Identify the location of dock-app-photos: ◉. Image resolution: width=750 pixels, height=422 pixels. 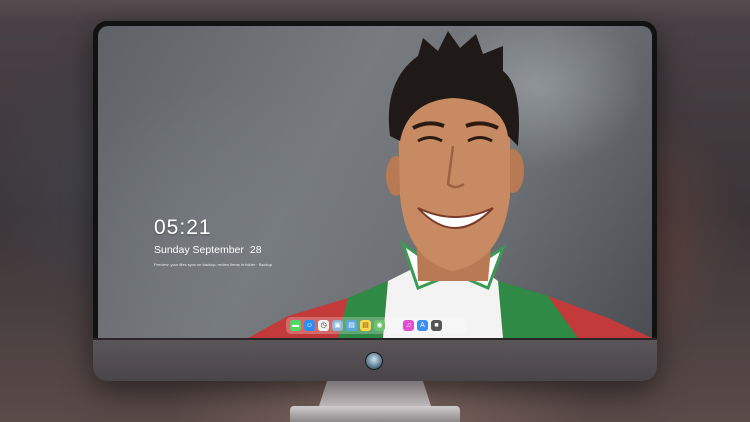
(379, 325).